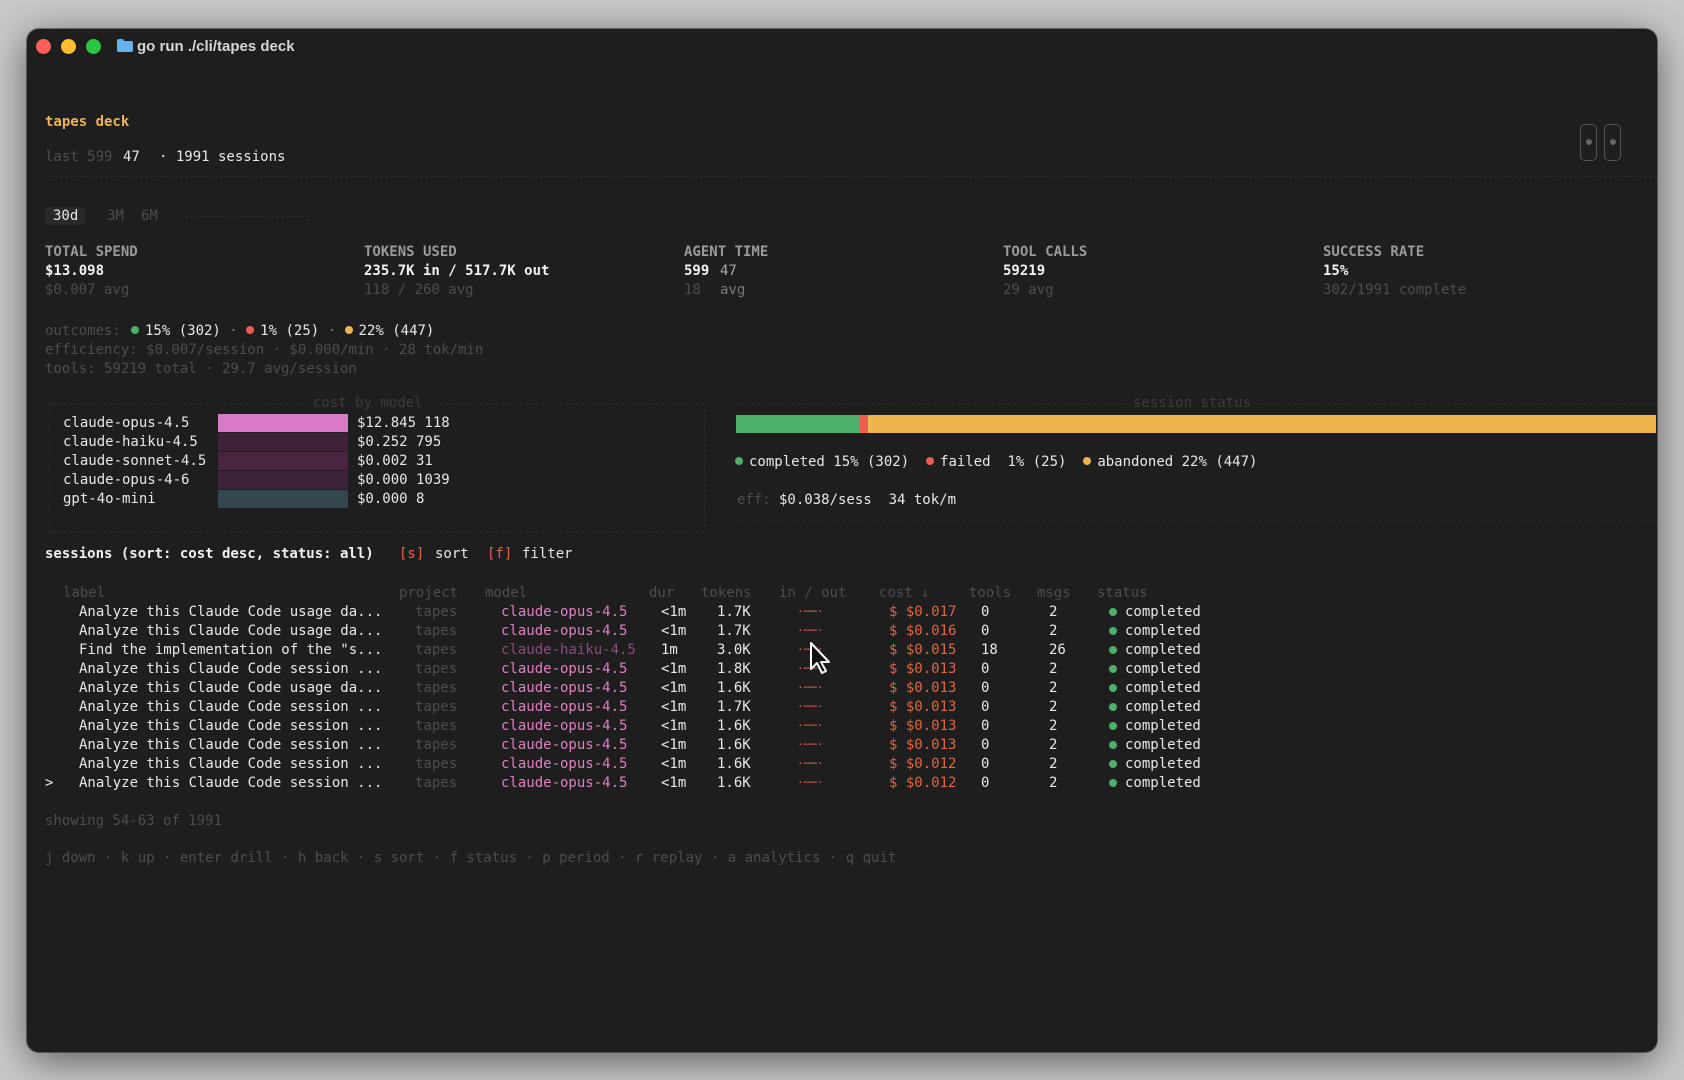 The height and width of the screenshot is (1080, 1684). I want to click on row-duration: 1m, so click(669, 650).